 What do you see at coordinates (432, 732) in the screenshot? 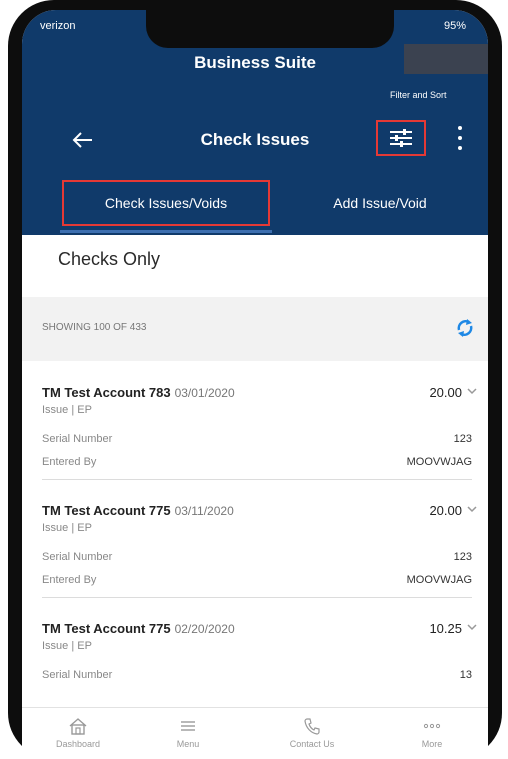
I see `nav-more: More` at bounding box center [432, 732].